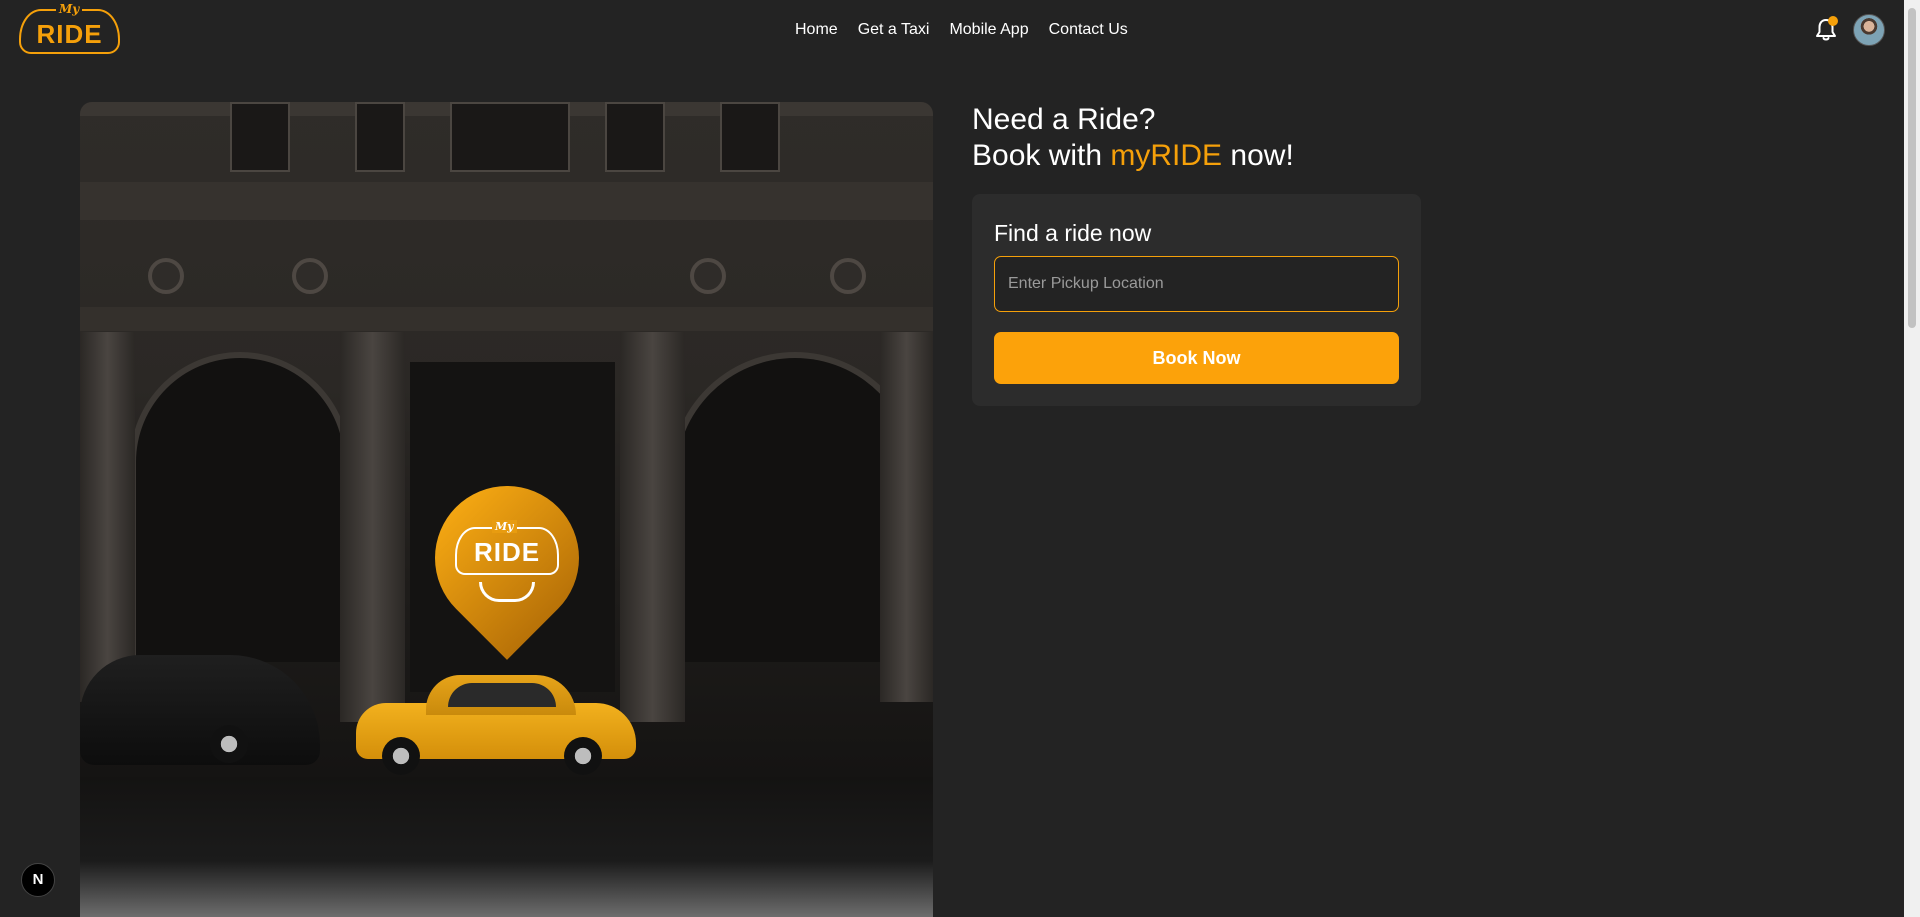 This screenshot has height=917, width=1920. What do you see at coordinates (504, 526) in the screenshot?
I see `pin-logo-my-text: My` at bounding box center [504, 526].